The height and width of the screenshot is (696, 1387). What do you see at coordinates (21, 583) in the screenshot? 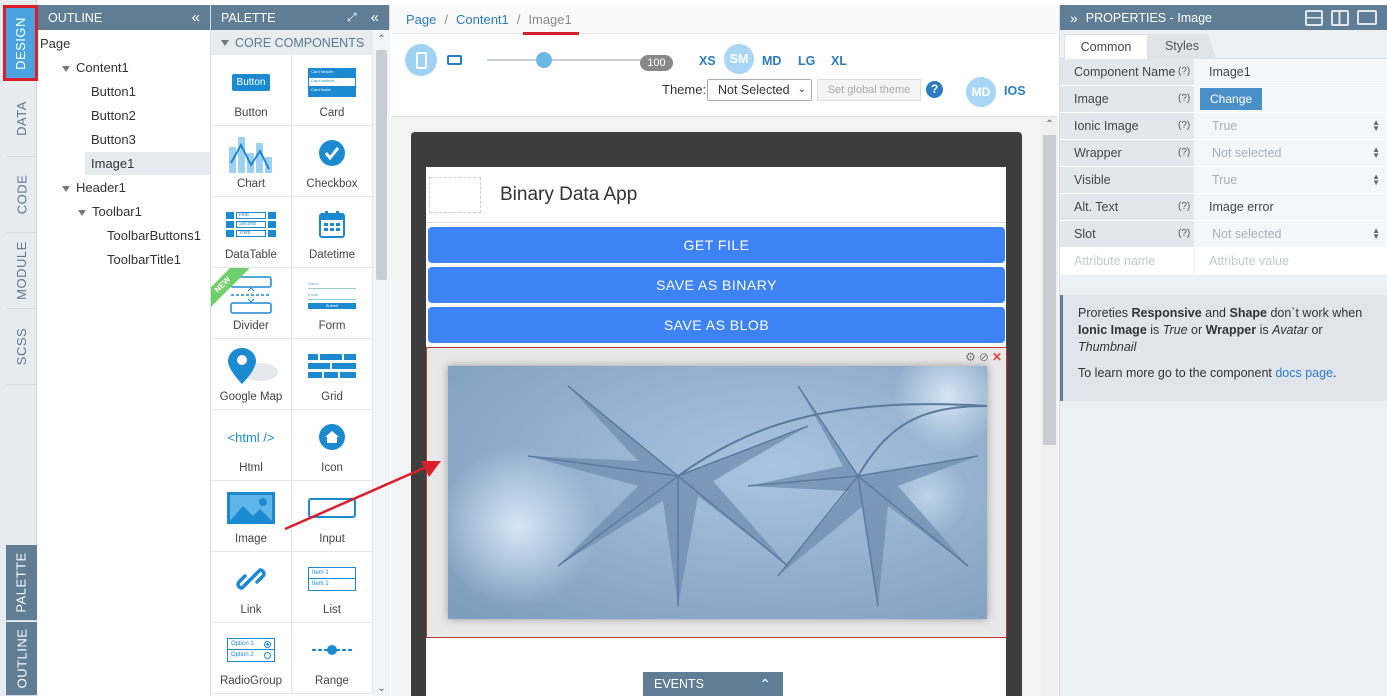
I see `tab-palette: PALETTE` at bounding box center [21, 583].